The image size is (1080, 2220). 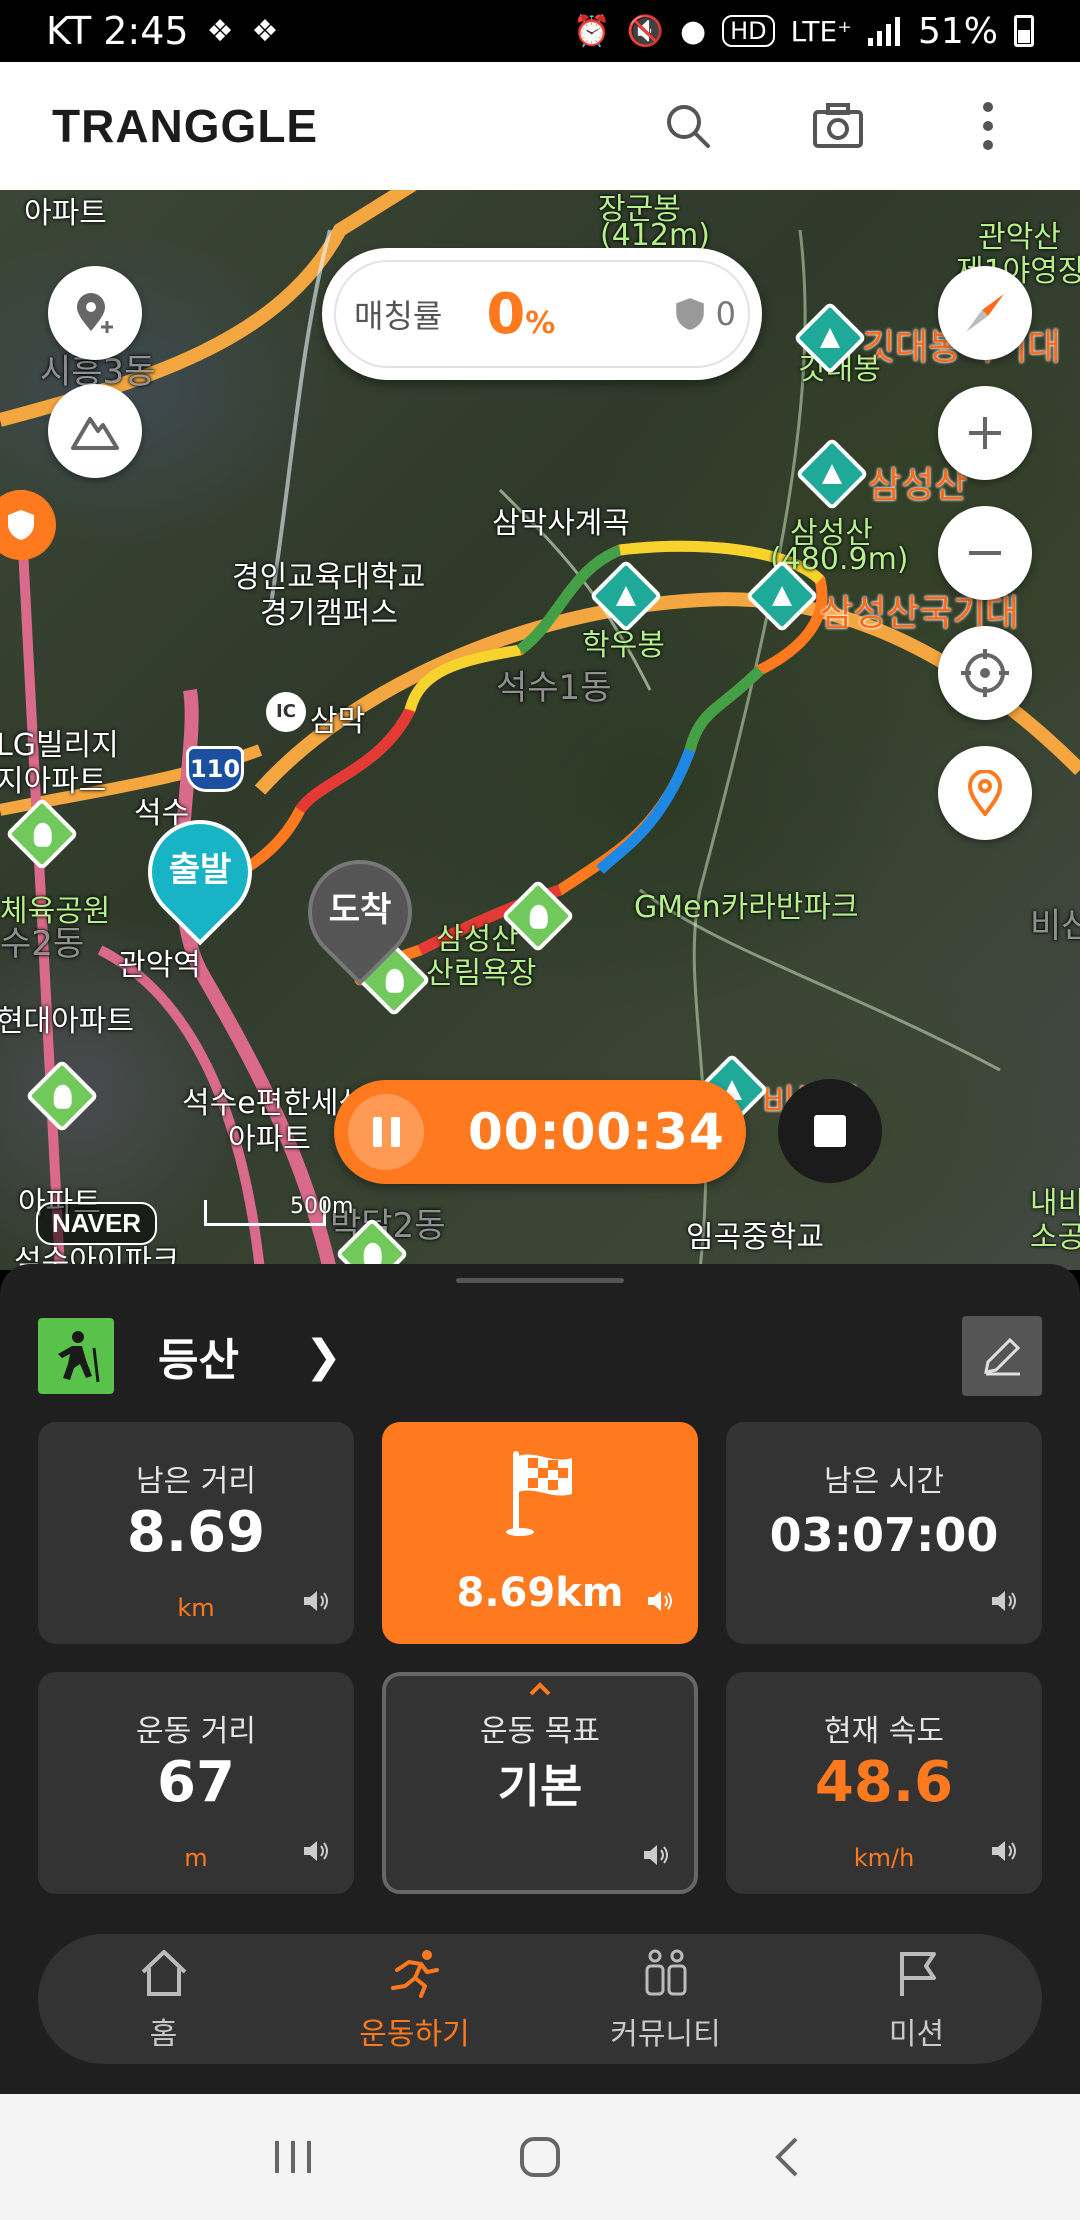 I want to click on location-pin-icon, so click(x=985, y=793).